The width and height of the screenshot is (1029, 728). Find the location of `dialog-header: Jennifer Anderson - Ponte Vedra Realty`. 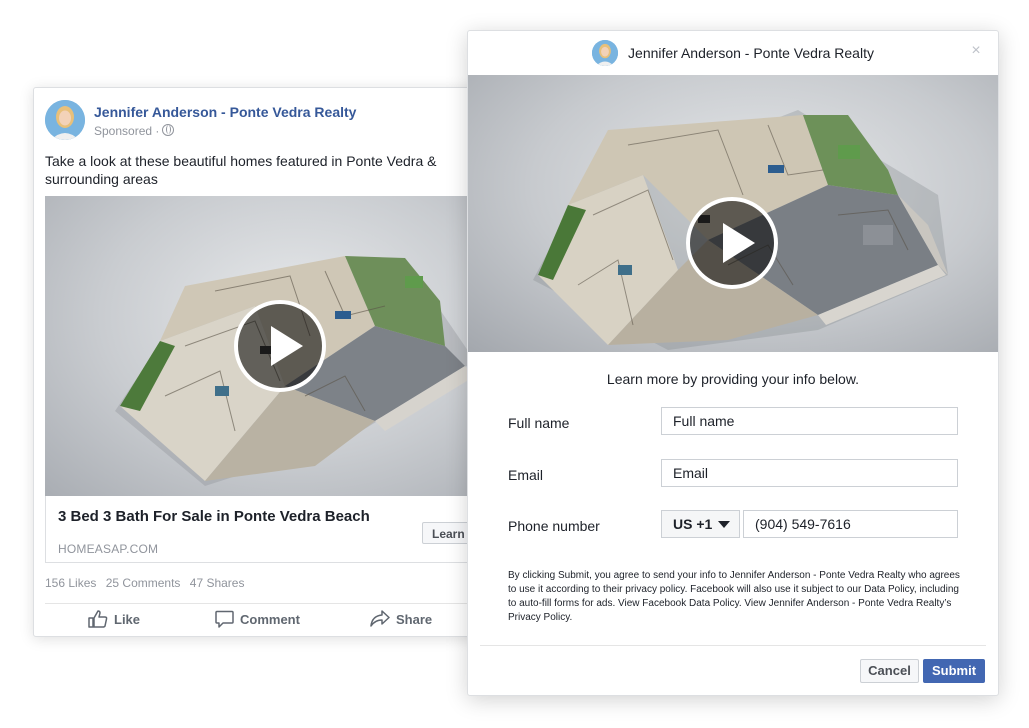

dialog-header: Jennifer Anderson - Ponte Vedra Realty is located at coordinates (733, 53).